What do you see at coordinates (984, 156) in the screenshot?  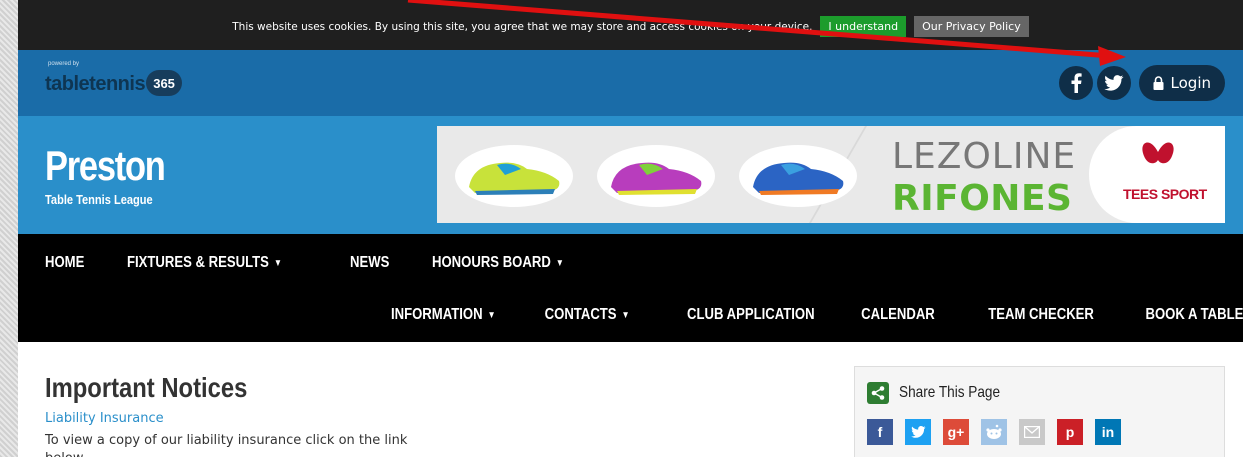 I see `banner-brand-line-1: LEZOLINE` at bounding box center [984, 156].